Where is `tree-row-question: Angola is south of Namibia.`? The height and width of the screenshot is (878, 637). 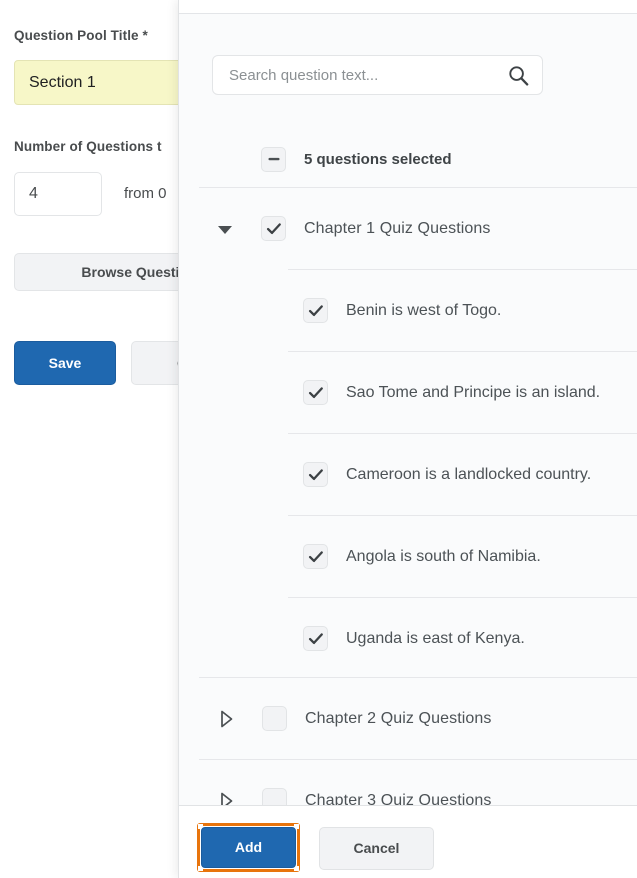
tree-row-question: Angola is south of Namibia. is located at coordinates (408, 556).